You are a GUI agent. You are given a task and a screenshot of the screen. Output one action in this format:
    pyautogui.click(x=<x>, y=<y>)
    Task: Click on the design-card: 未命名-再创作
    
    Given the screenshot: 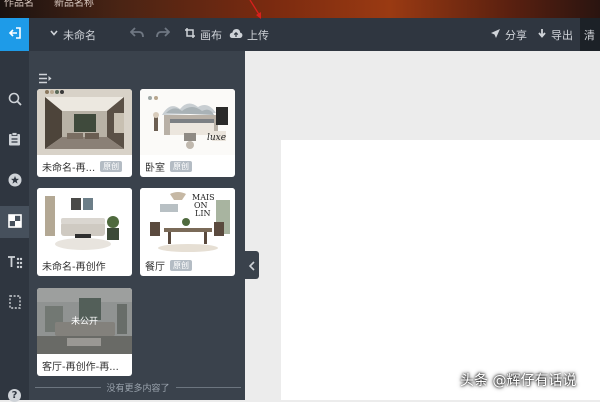 What is the action you would take?
    pyautogui.click(x=84, y=232)
    